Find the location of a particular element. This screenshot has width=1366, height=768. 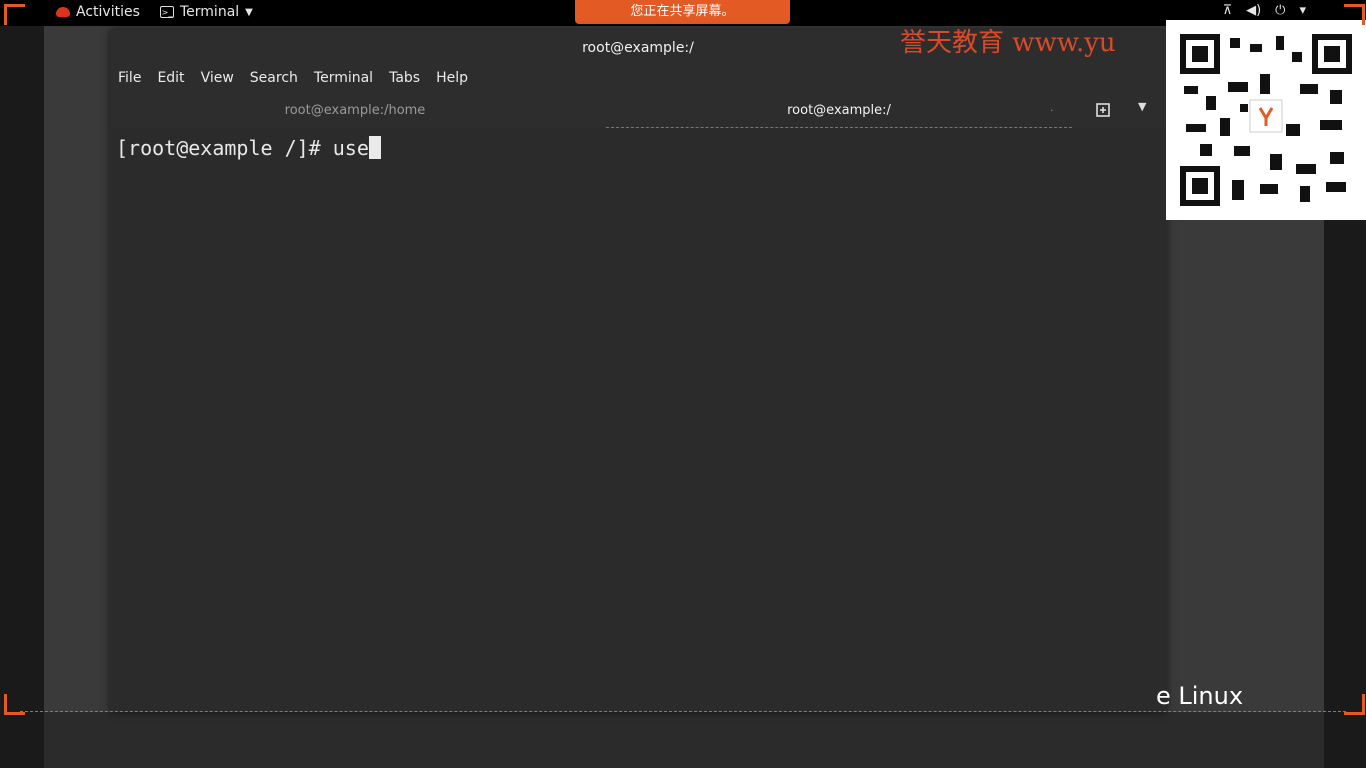

command-line: [root@example /]# use is located at coordinates (248, 148).